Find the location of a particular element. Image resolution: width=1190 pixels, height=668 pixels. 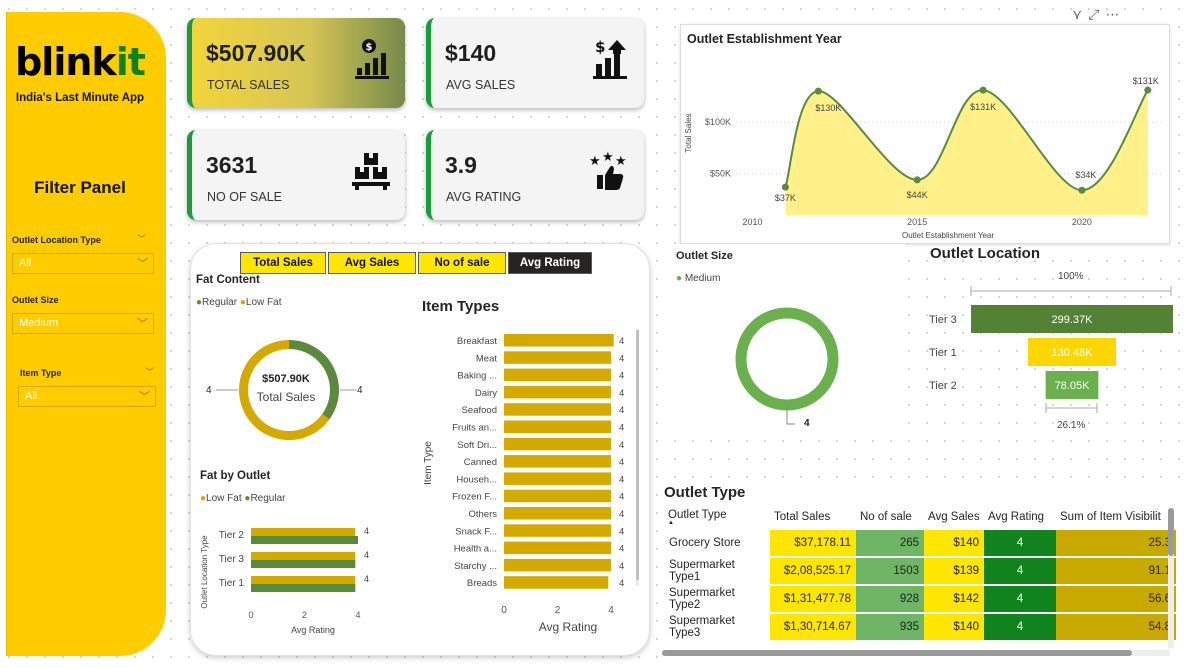

column-header: No of sale is located at coordinates (890, 517).